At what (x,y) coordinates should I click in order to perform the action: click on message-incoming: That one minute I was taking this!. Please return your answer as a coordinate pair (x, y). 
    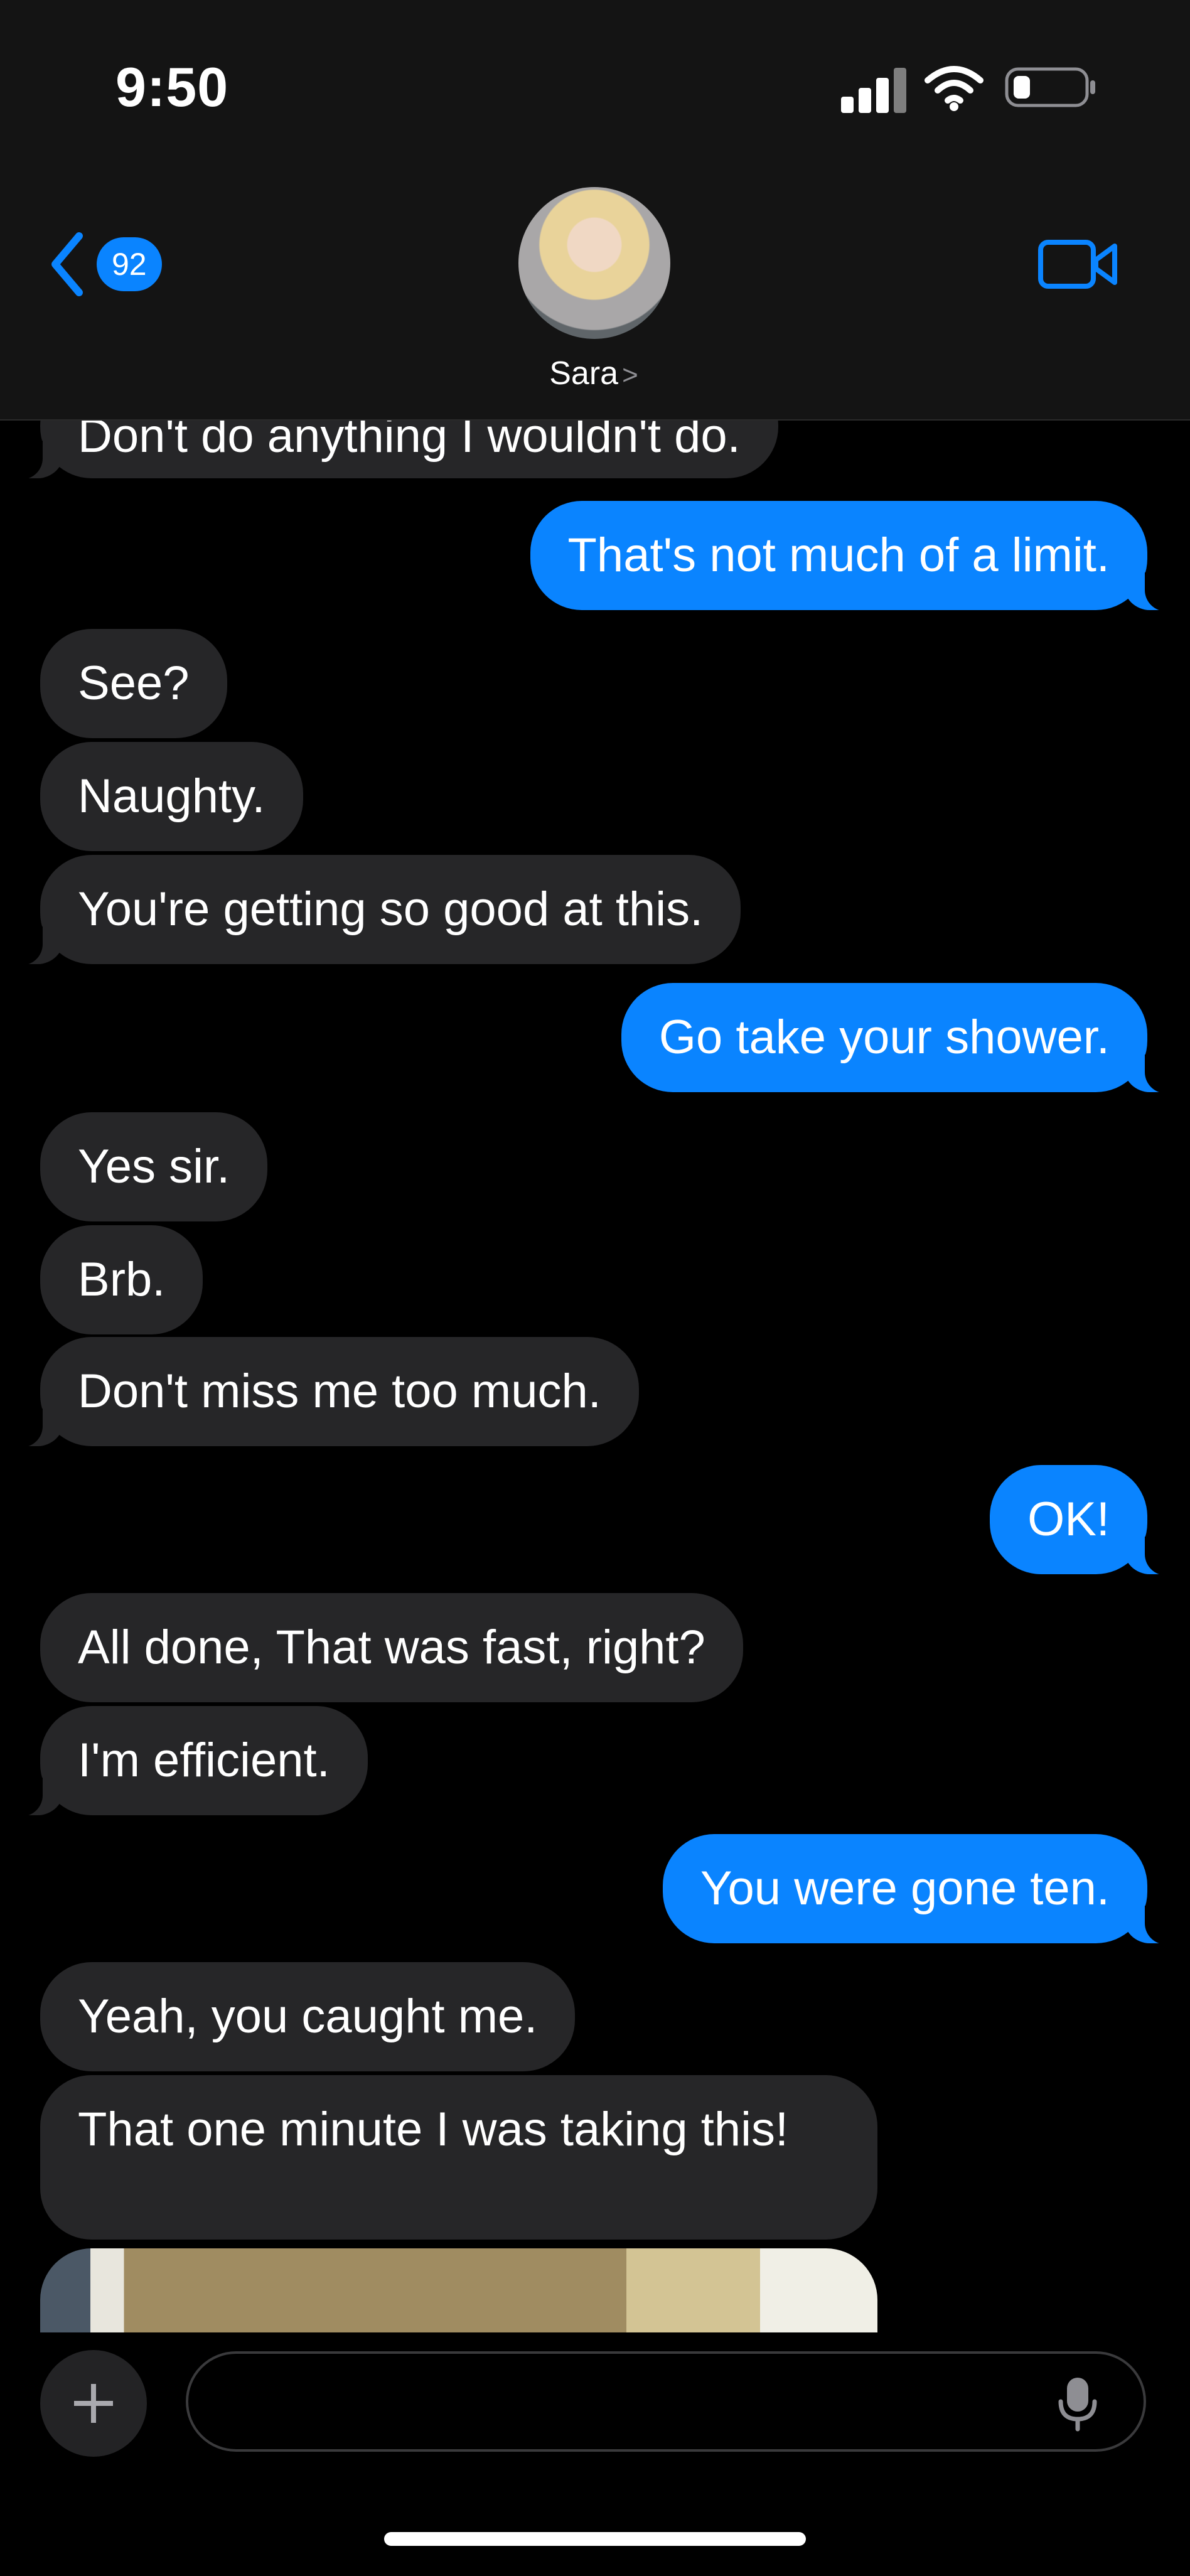
    Looking at the image, I should click on (458, 2157).